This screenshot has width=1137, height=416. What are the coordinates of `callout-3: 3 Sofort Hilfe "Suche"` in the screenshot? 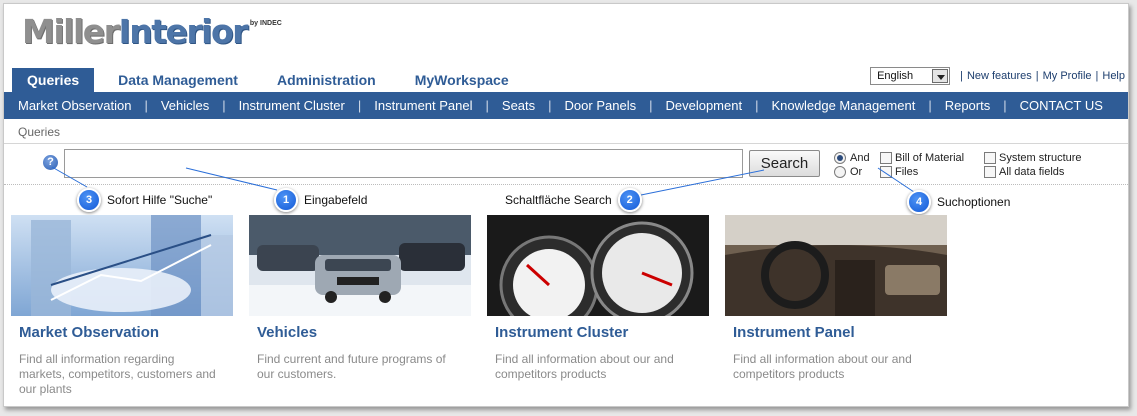 It's located at (144, 200).